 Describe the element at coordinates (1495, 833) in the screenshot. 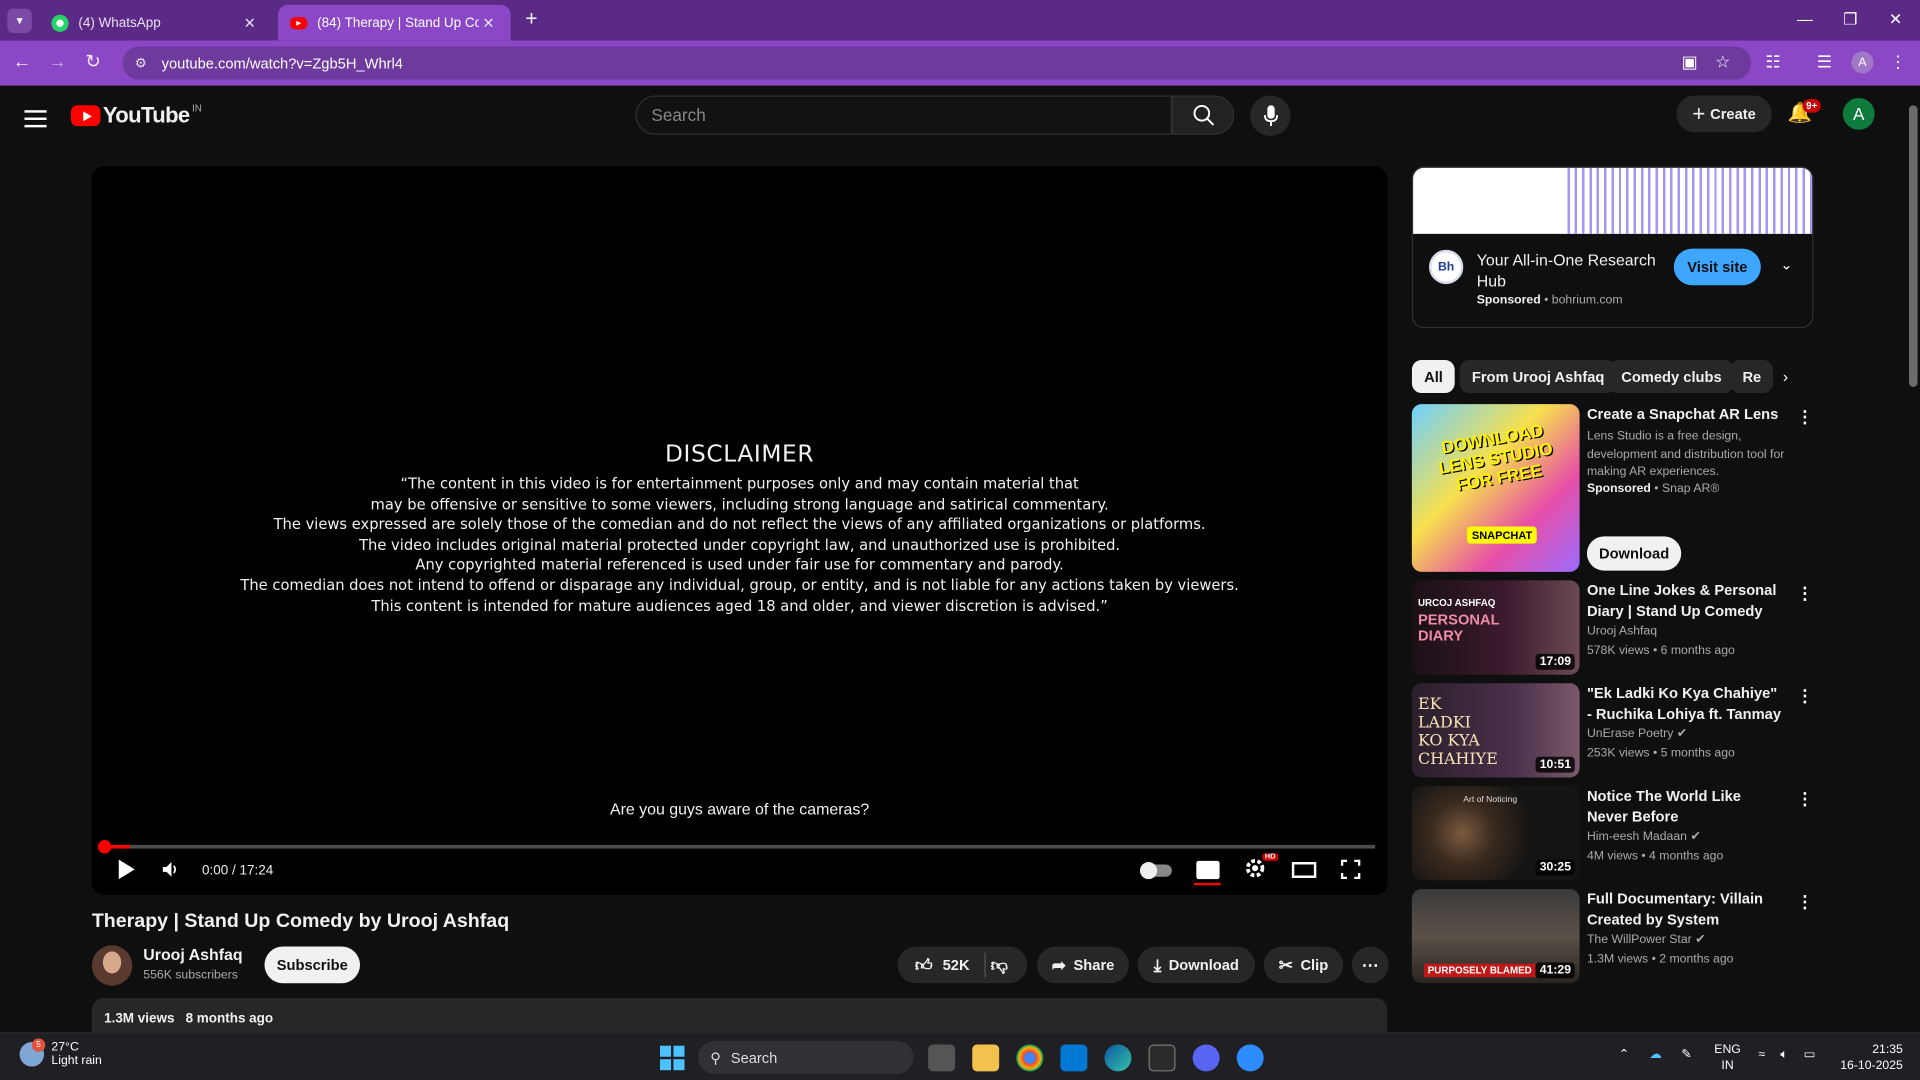

I see `thumbnail: Art of Noticing 30:25` at that location.